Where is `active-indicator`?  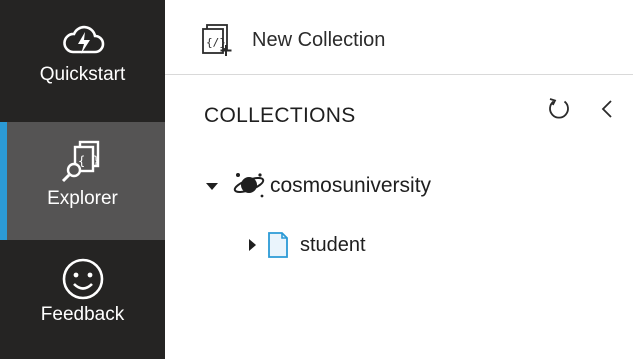
active-indicator is located at coordinates (3, 181).